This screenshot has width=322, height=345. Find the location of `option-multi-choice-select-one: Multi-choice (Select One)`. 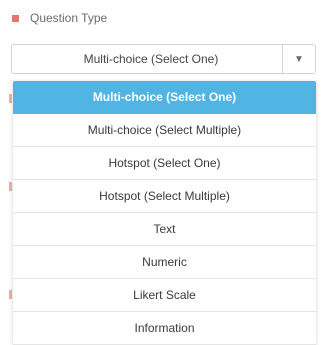

option-multi-choice-select-one: Multi-choice (Select One) is located at coordinates (164, 97).